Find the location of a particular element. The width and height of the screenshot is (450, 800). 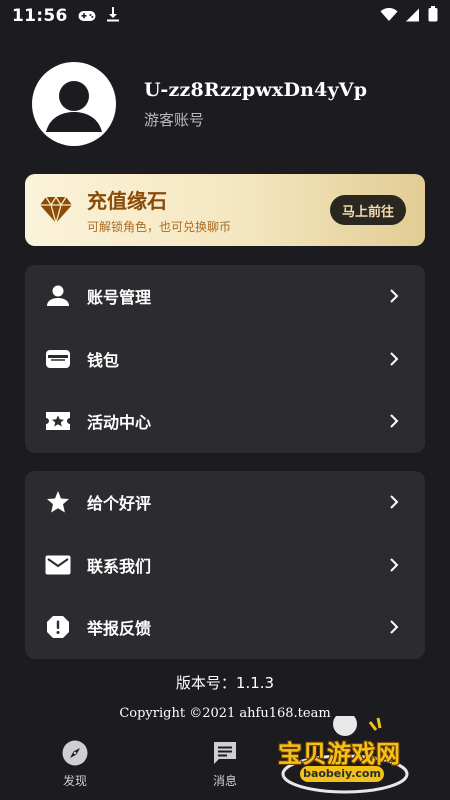

download-icon is located at coordinates (113, 16).